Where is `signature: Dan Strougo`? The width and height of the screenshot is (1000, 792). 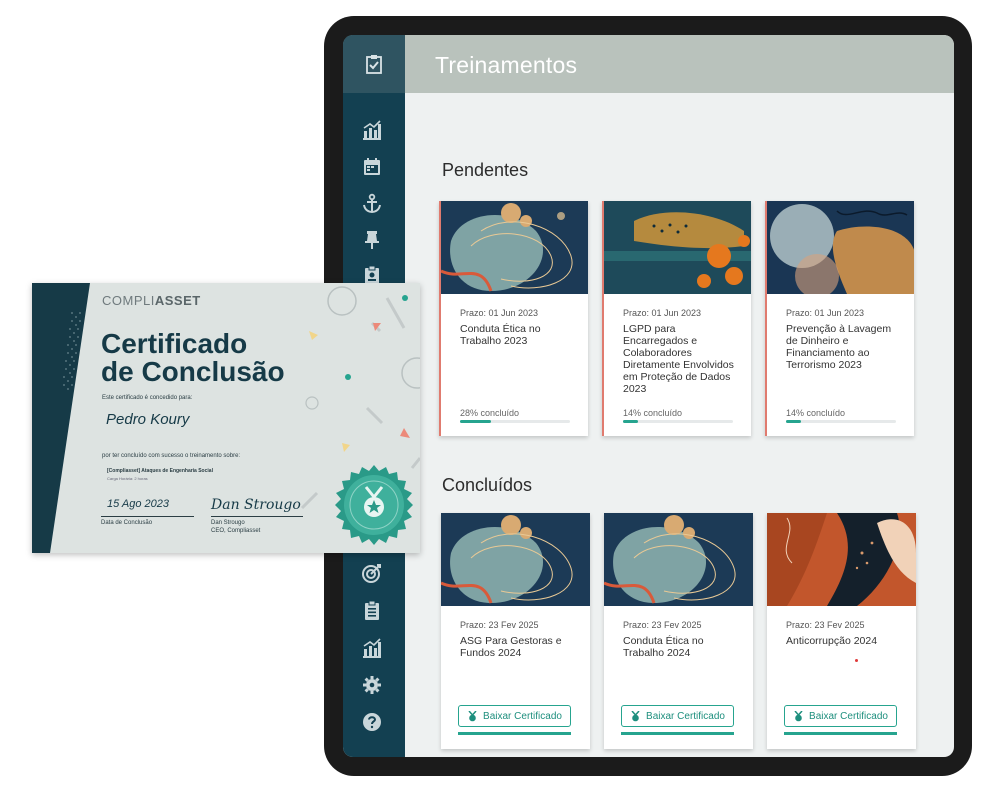 signature: Dan Strougo is located at coordinates (256, 505).